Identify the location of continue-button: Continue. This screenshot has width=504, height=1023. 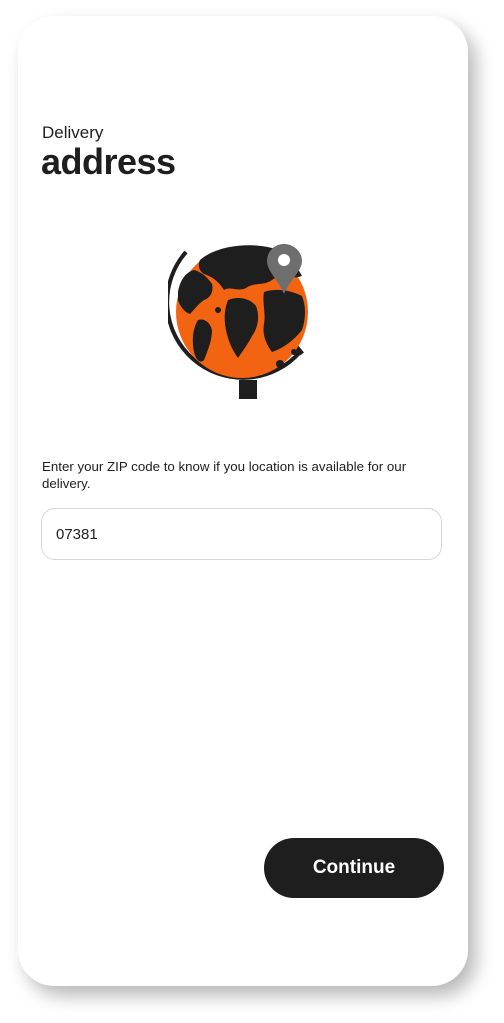
(354, 868).